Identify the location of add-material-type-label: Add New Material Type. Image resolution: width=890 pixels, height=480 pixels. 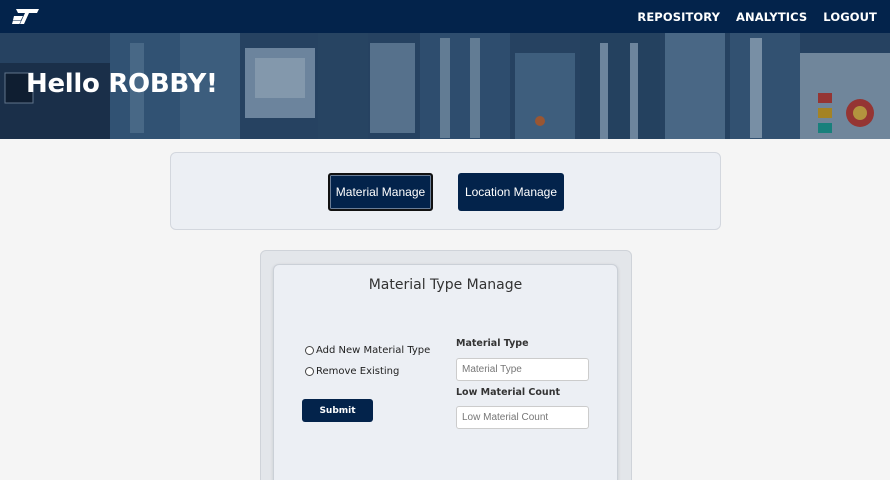
(373, 350).